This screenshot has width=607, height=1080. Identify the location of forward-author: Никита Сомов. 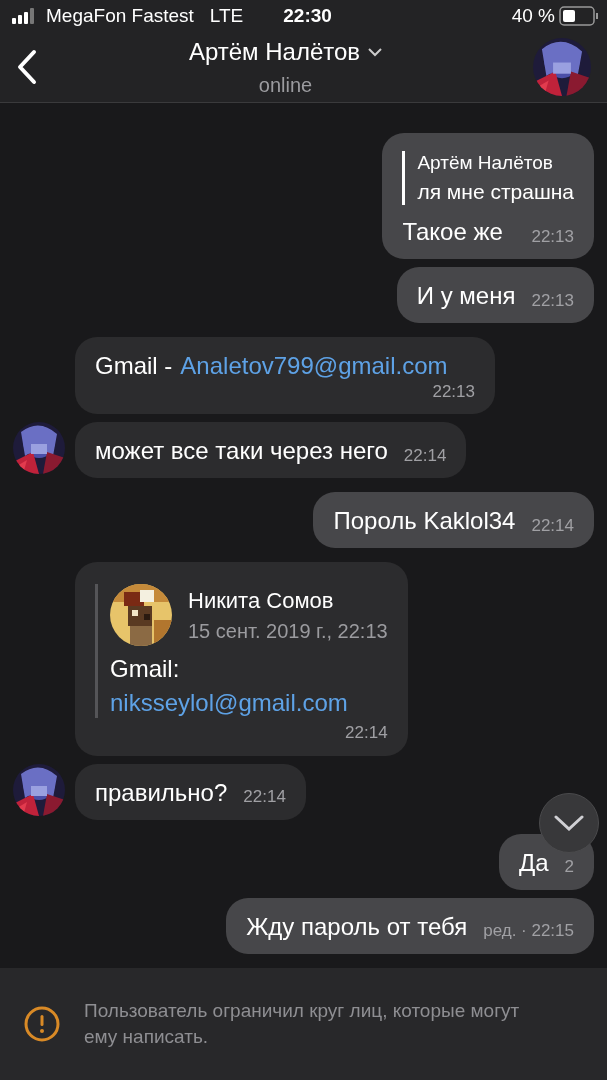
(261, 601).